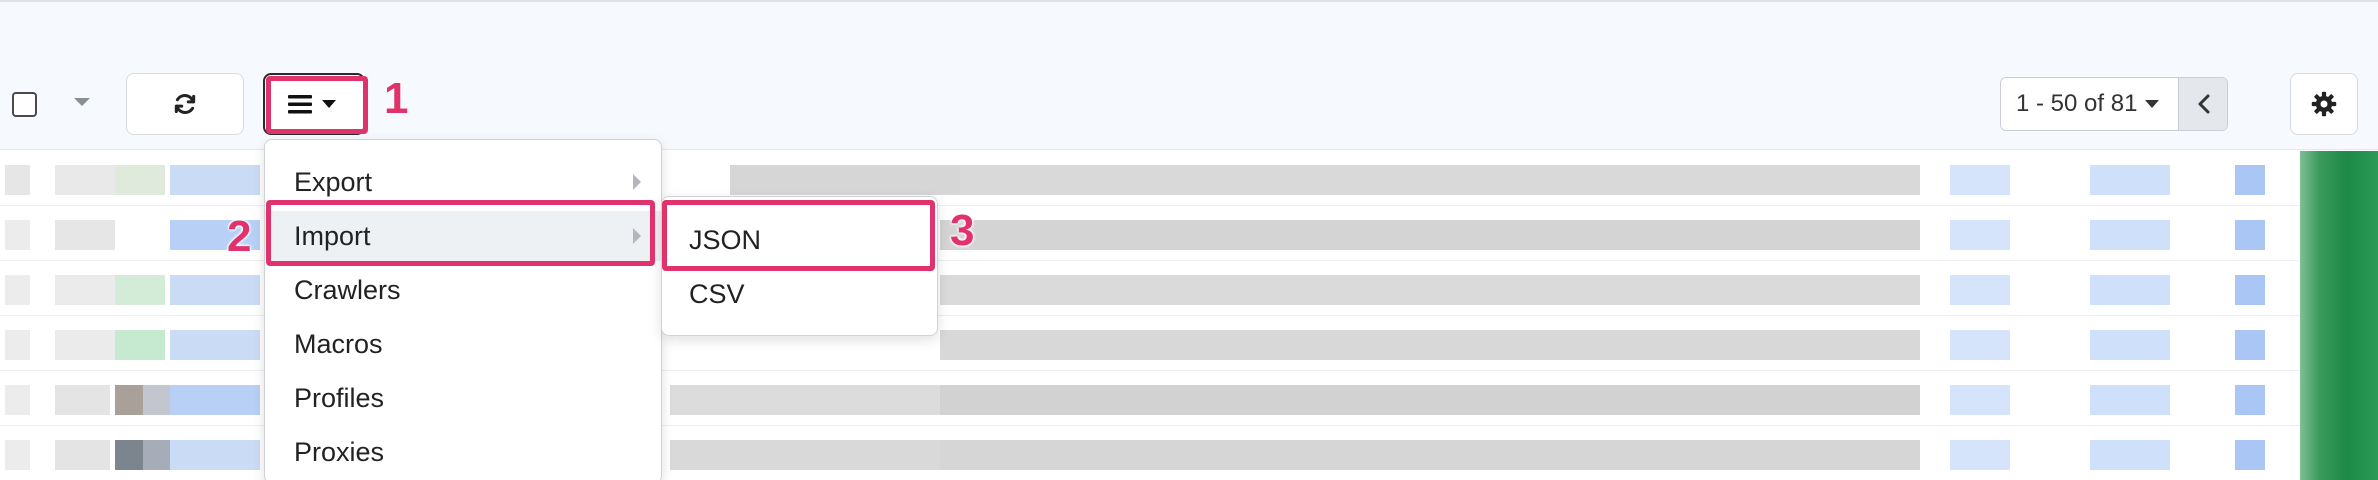  I want to click on annotation-number-1: 1, so click(396, 98).